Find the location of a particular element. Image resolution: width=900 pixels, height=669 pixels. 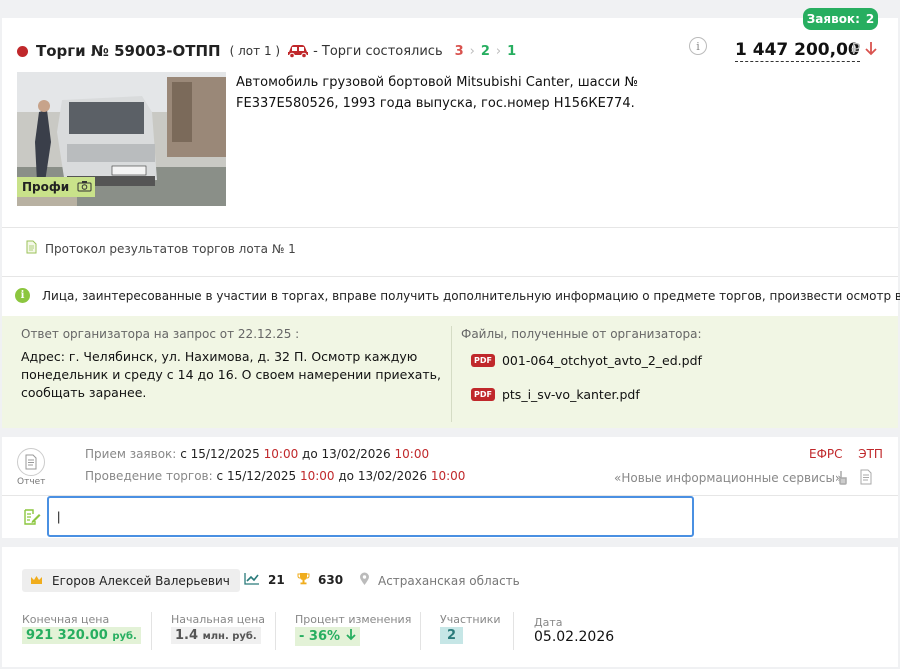

start-price-value: 1.4 млн. руб. is located at coordinates (216, 635).